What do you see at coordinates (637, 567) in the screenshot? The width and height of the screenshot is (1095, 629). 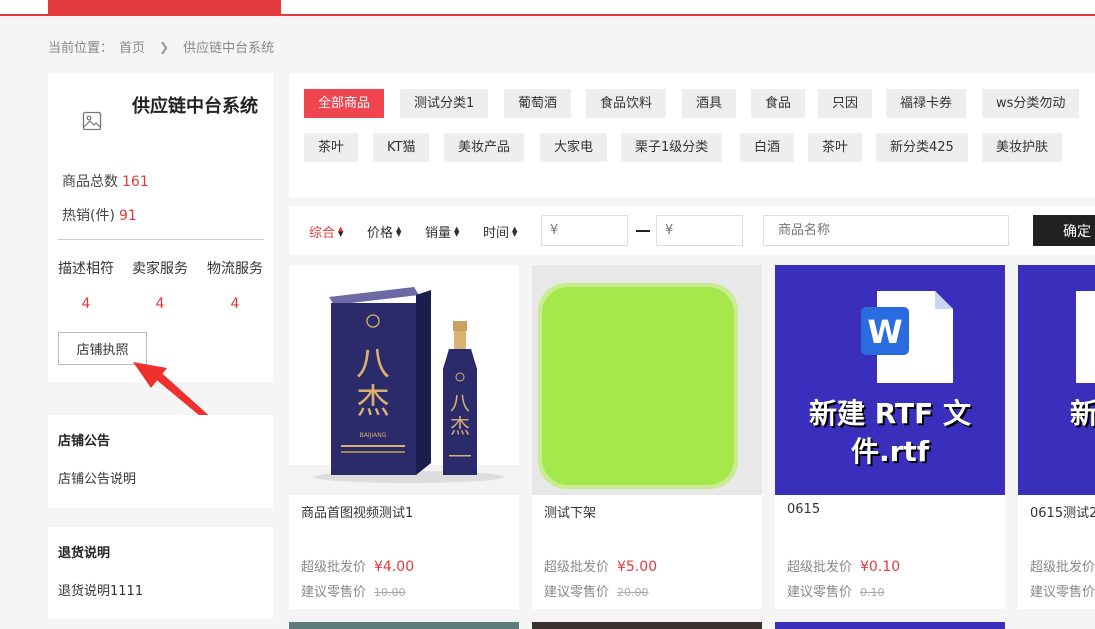 I see `wholesale-price: ¥5.00` at bounding box center [637, 567].